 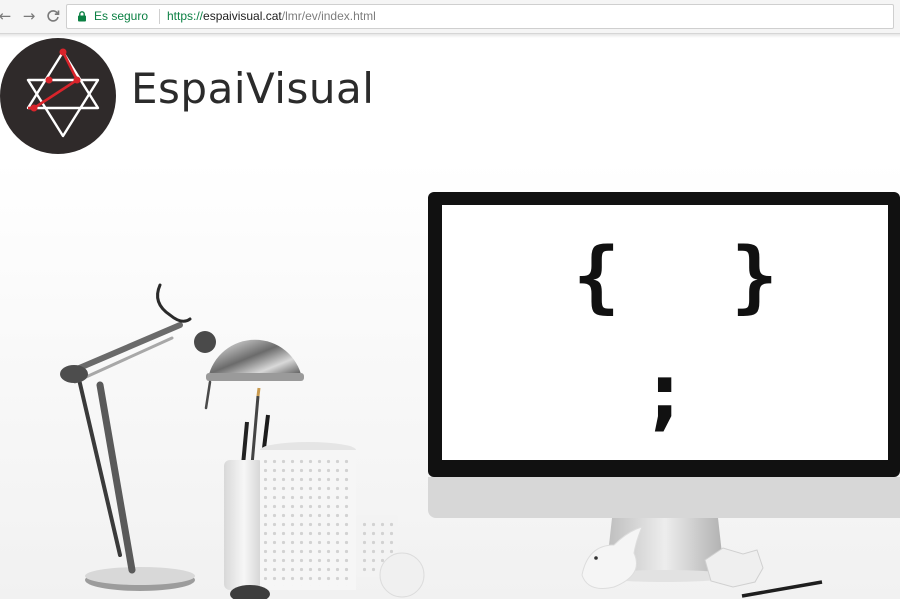 I want to click on url-host: espaivisual.cat, so click(x=242, y=16).